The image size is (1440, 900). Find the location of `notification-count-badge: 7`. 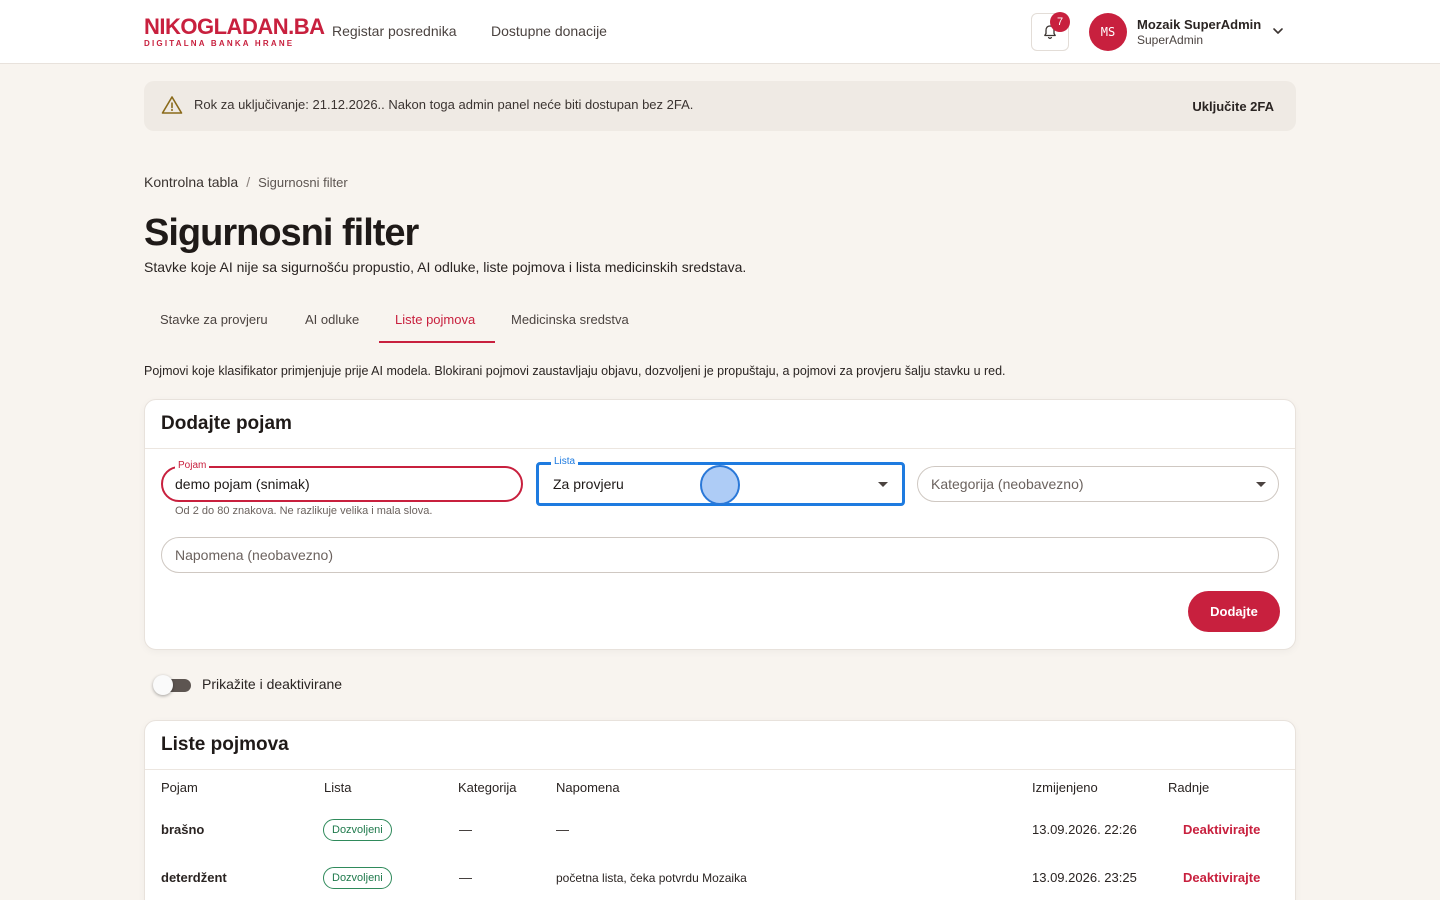

notification-count-badge: 7 is located at coordinates (1060, 22).